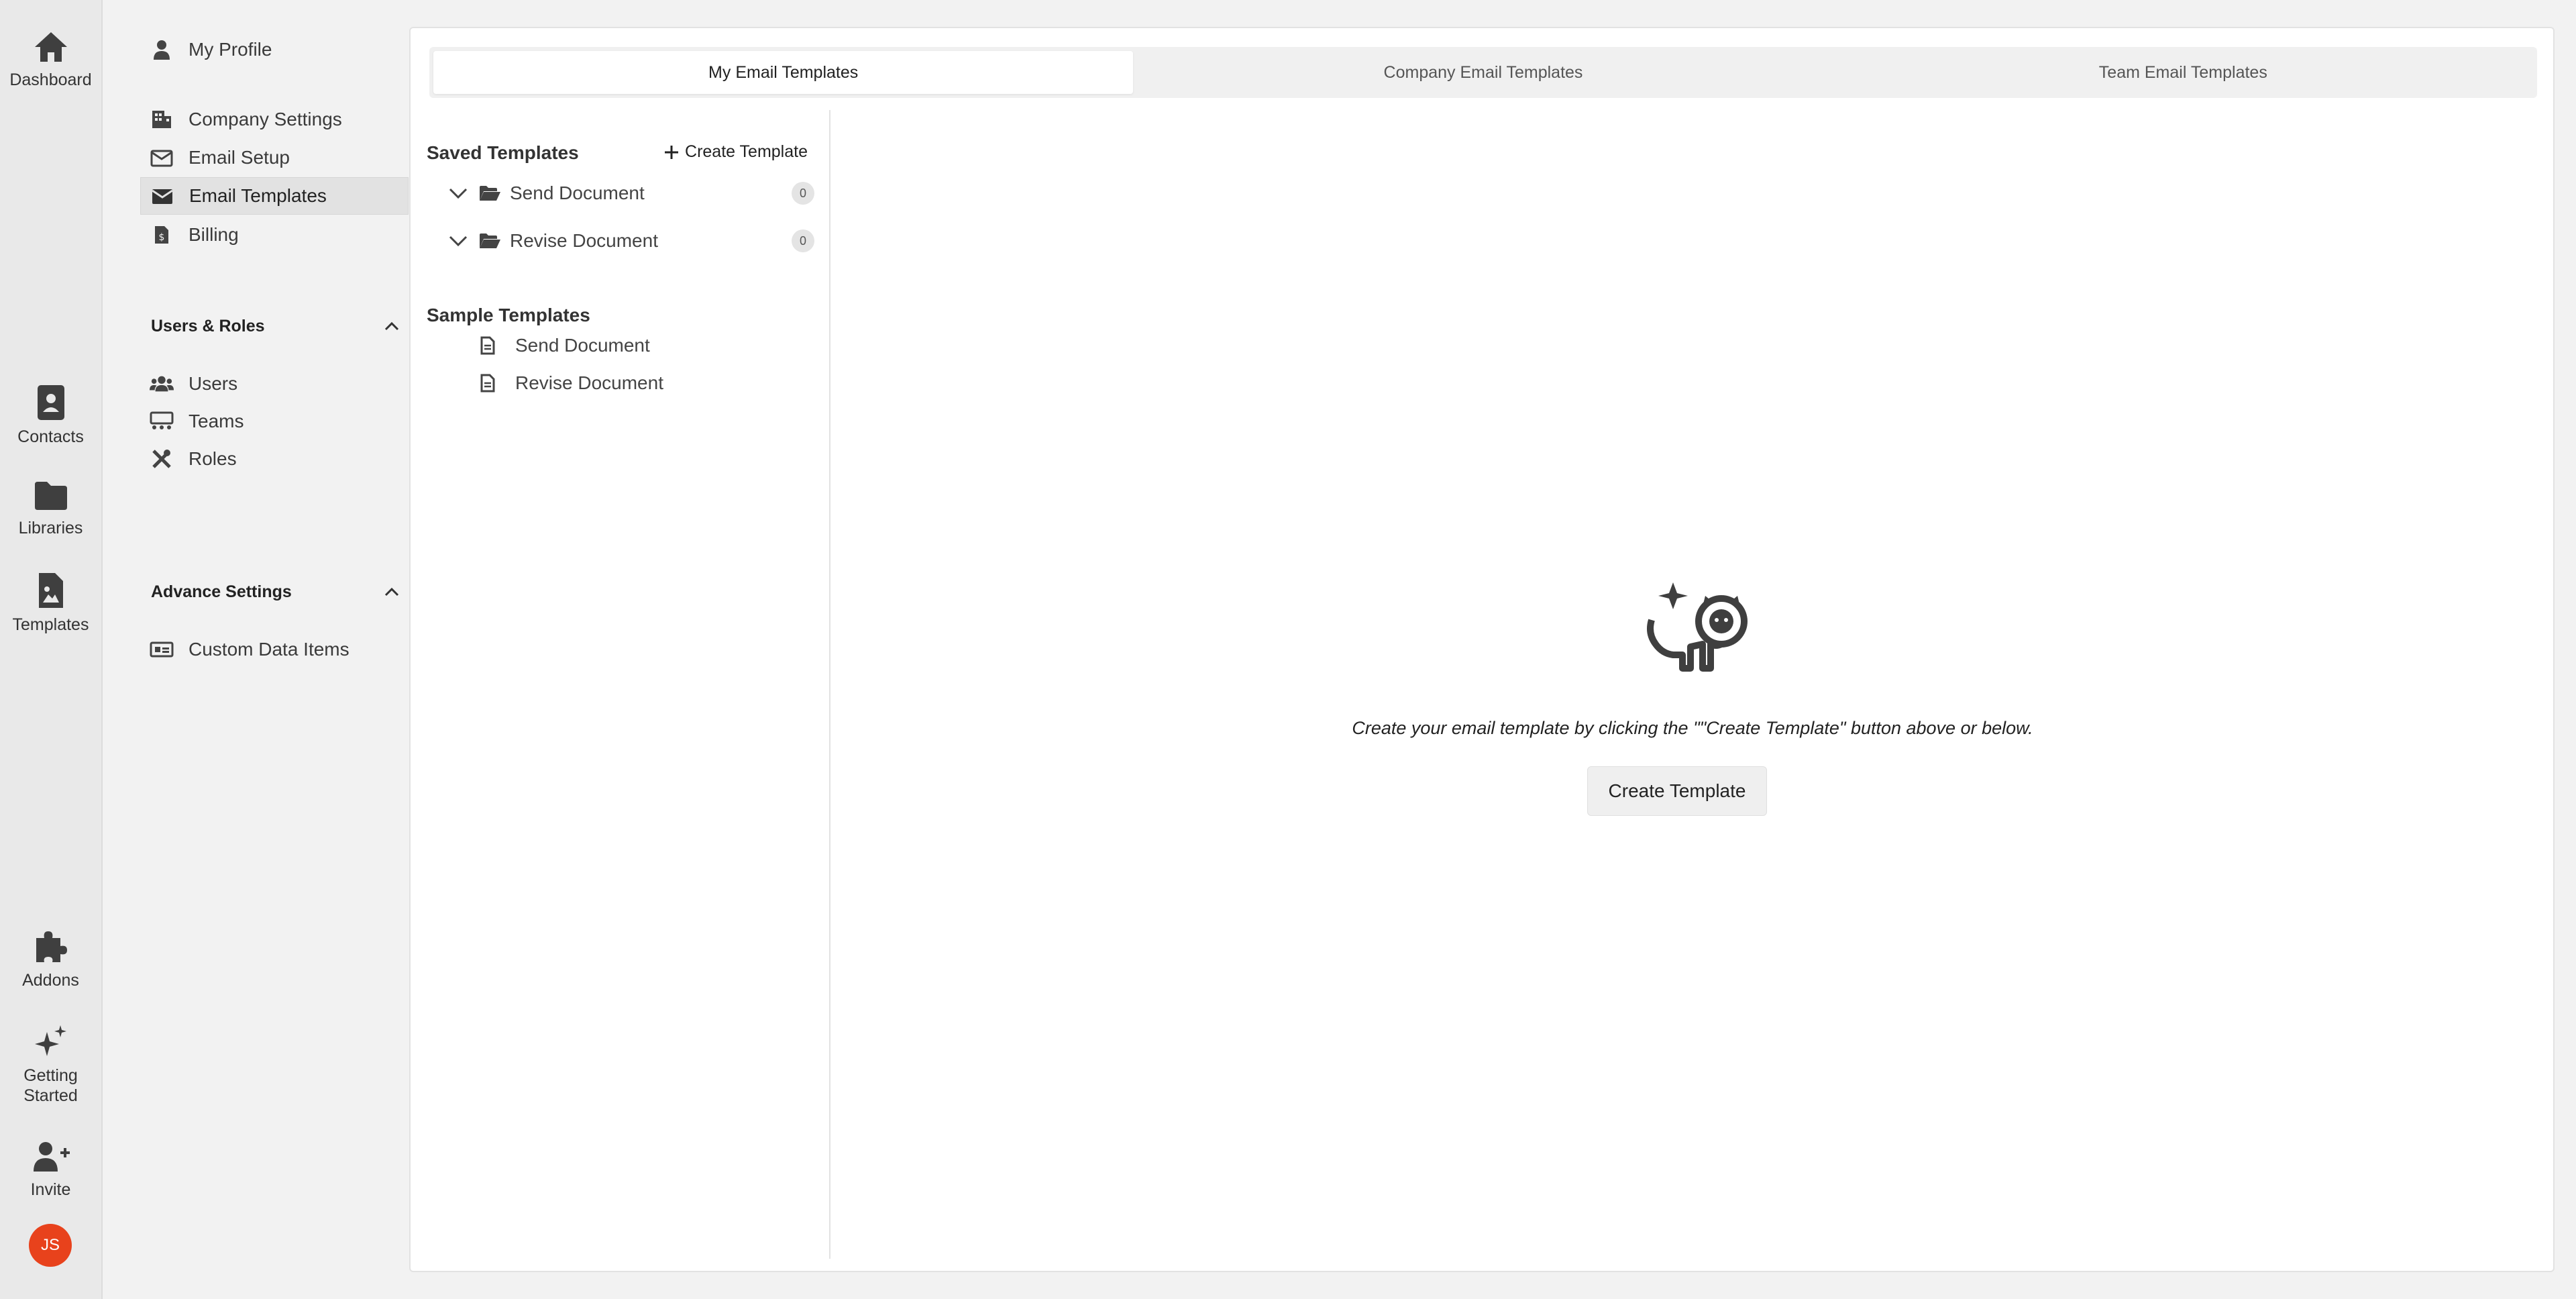  What do you see at coordinates (508, 315) in the screenshot?
I see `sample-templates-title: Sample Templates` at bounding box center [508, 315].